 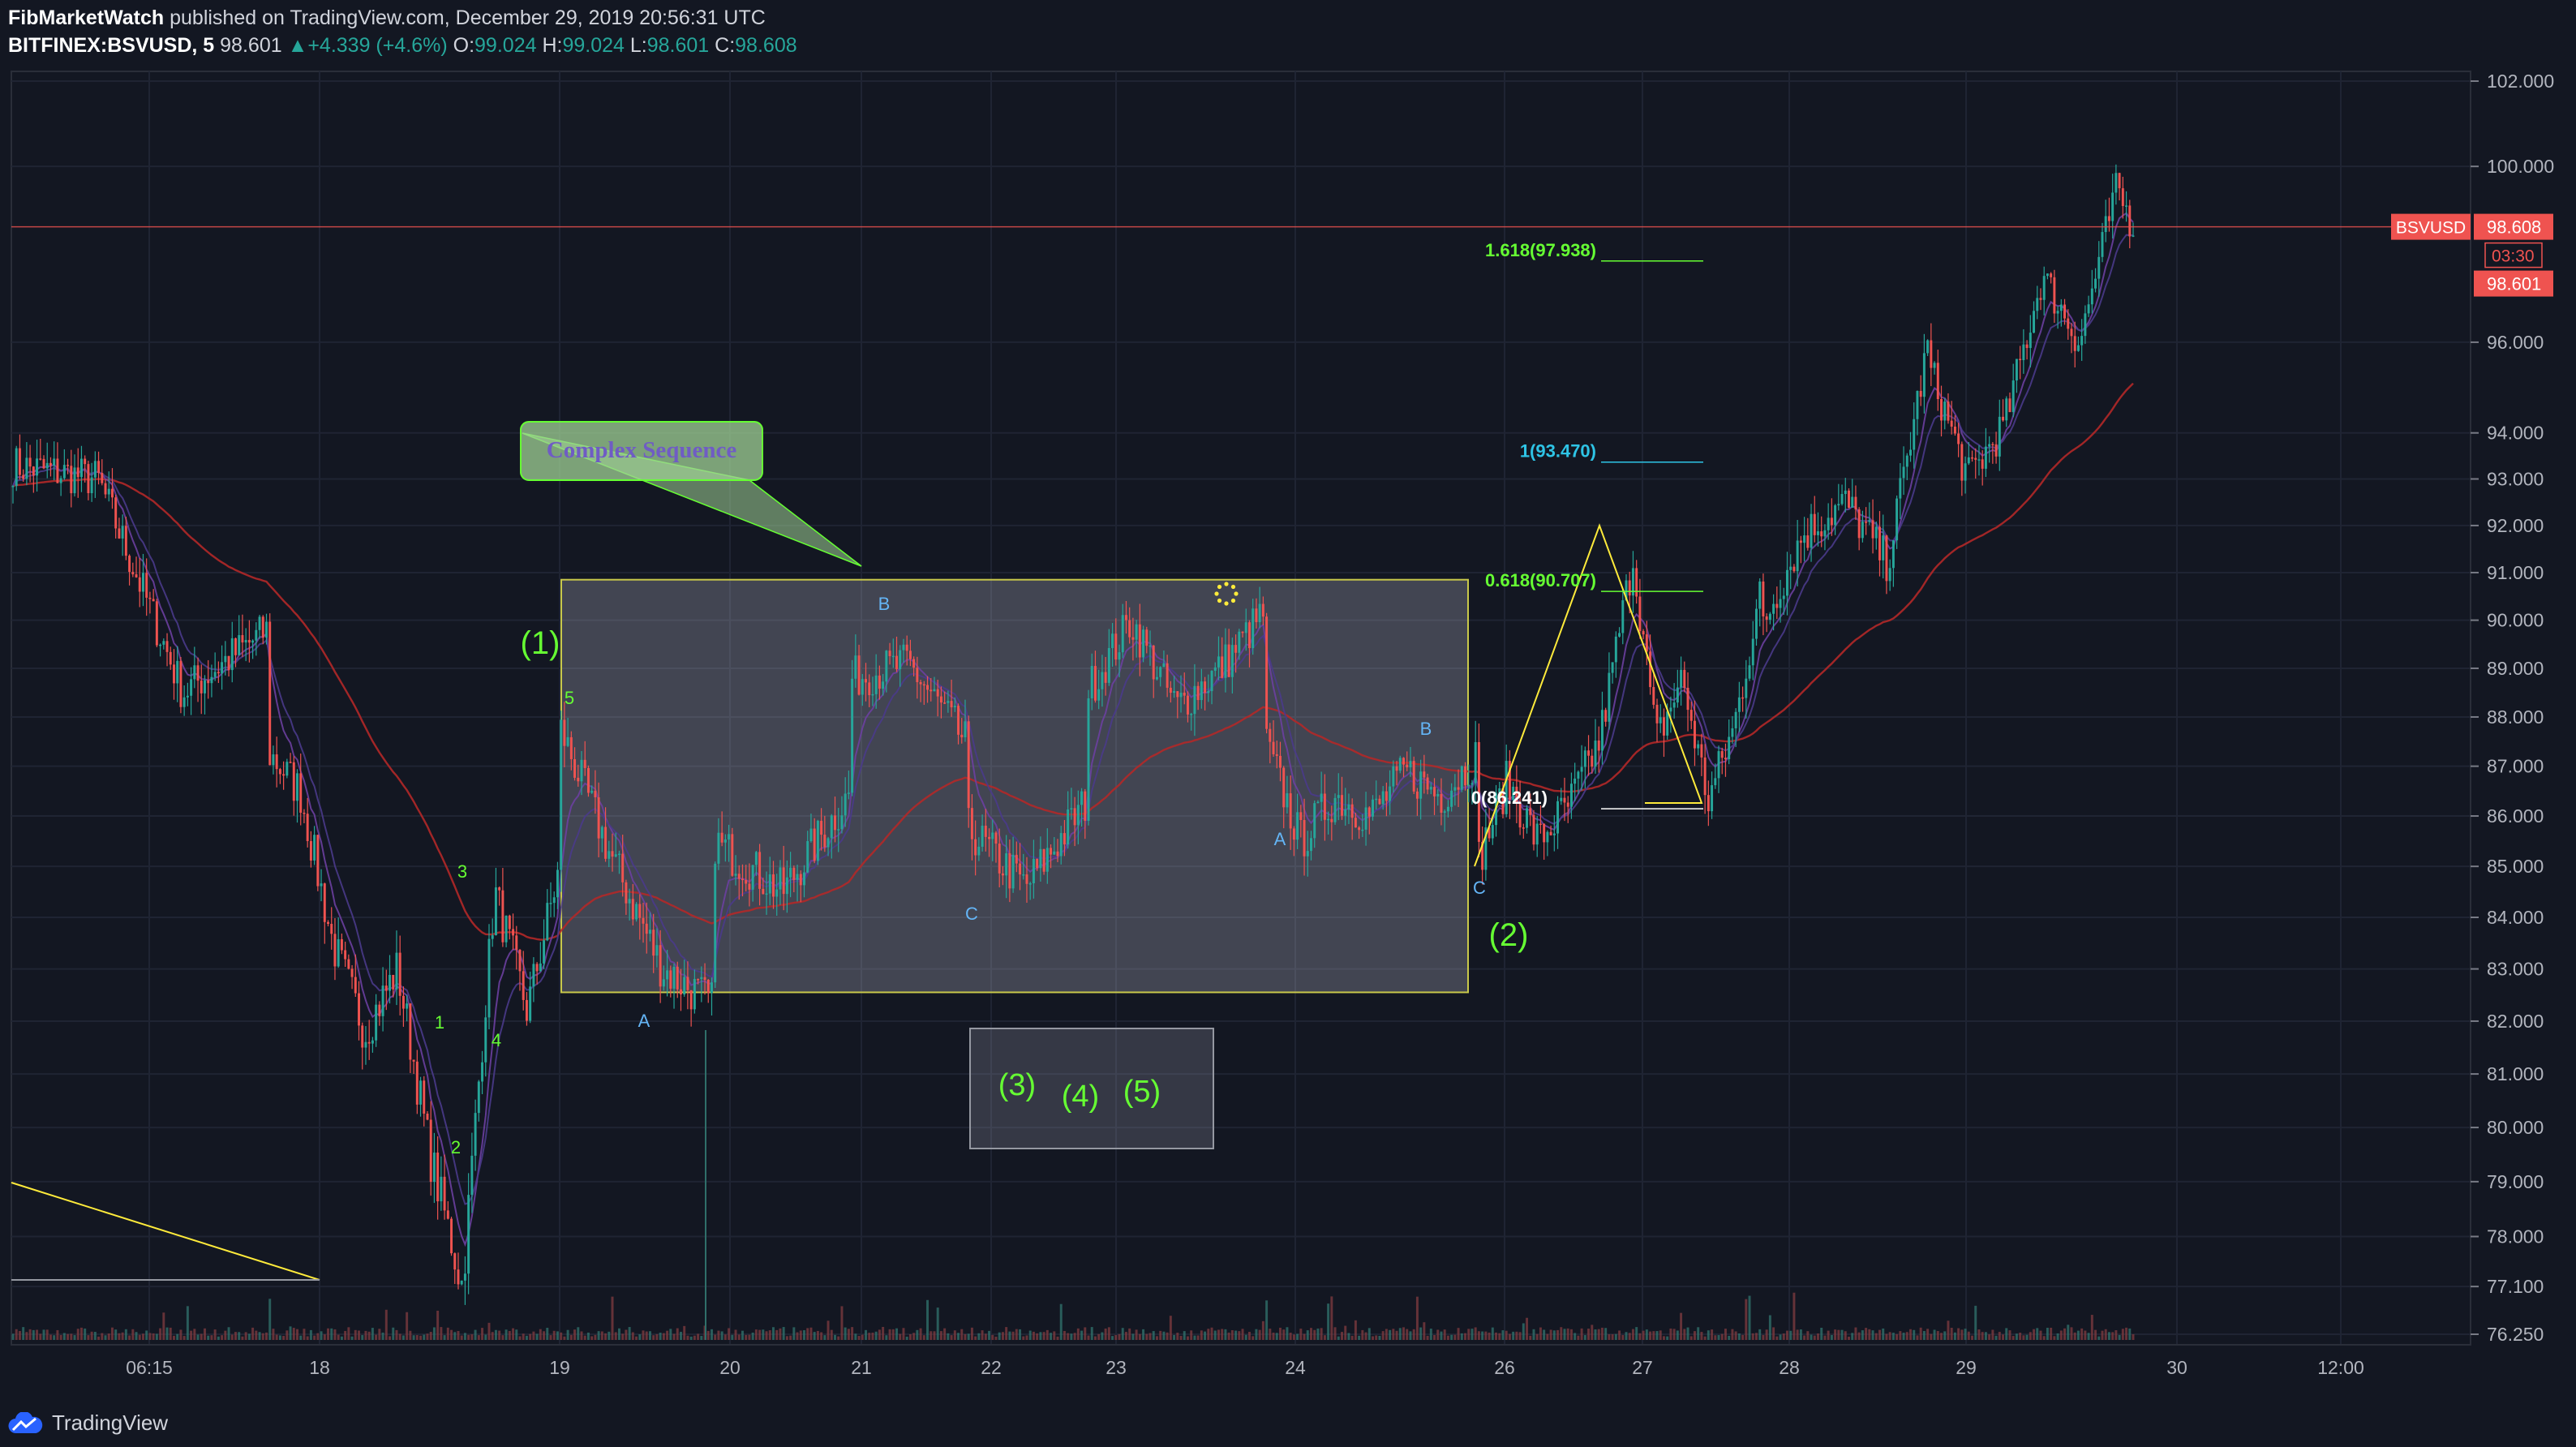 I want to click on y-tick-label: 94.000, so click(x=2515, y=433).